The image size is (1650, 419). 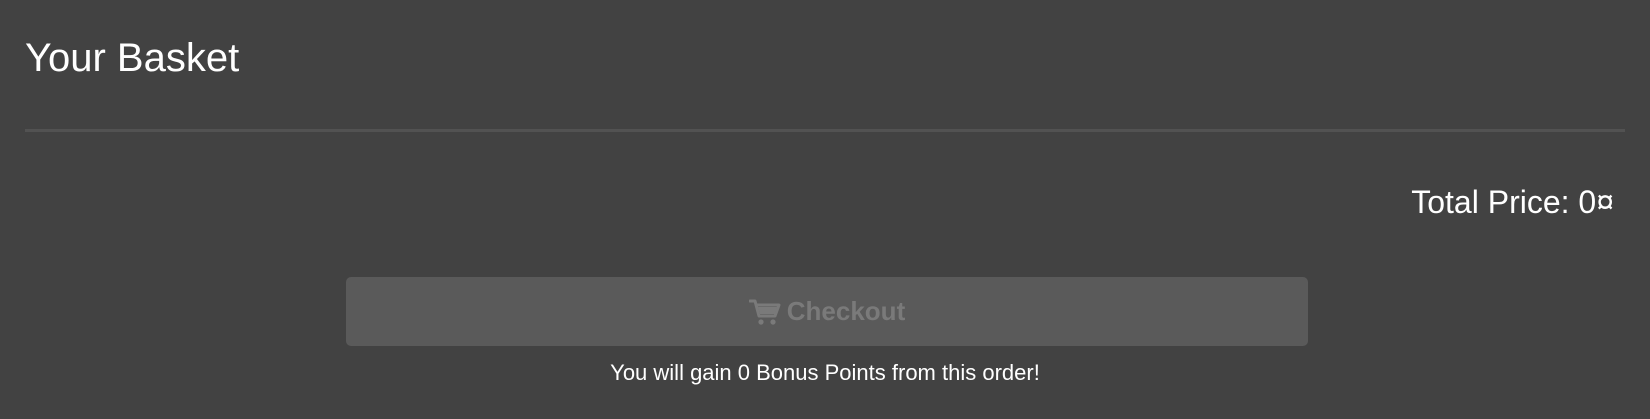 I want to click on total-price: Total Price: 0¤, so click(x=1512, y=202).